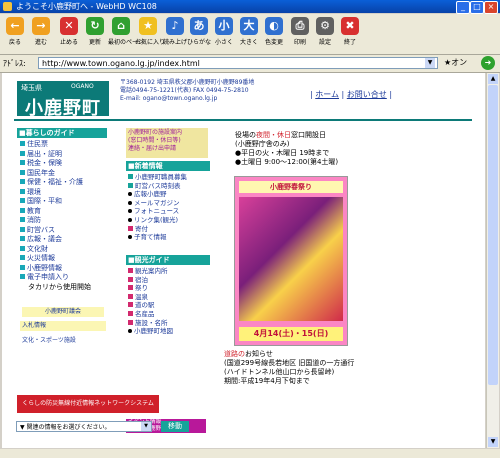 Image resolution: width=500 pixels, height=458 pixels. What do you see at coordinates (367, 94) in the screenshot?
I see `contact-link: お問い合せ` at bounding box center [367, 94].